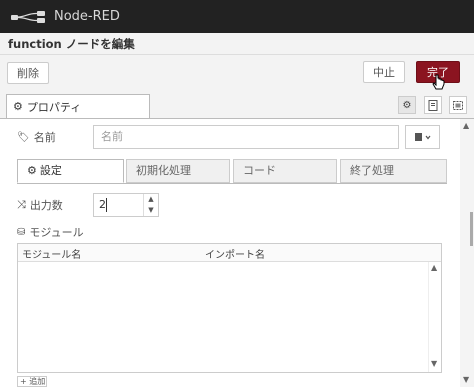  What do you see at coordinates (178, 171) in the screenshot?
I see `subtab-init: 初期化処理` at bounding box center [178, 171].